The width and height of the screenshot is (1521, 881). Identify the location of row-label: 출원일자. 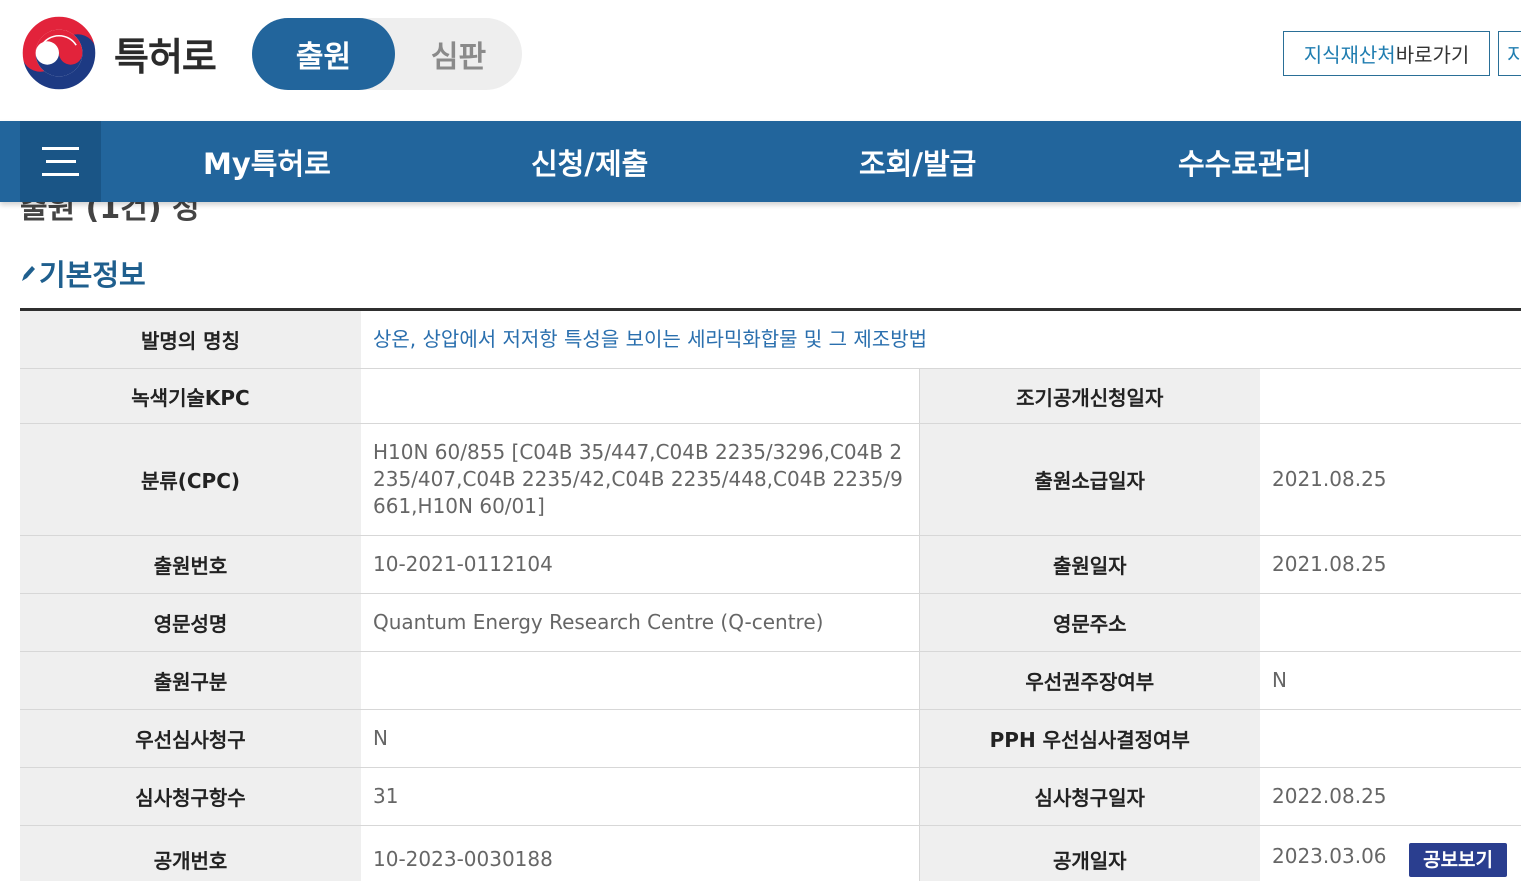
(1089, 564).